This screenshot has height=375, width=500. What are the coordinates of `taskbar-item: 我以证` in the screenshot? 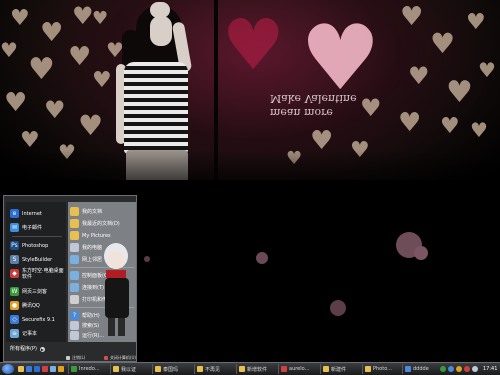 It's located at (131, 369).